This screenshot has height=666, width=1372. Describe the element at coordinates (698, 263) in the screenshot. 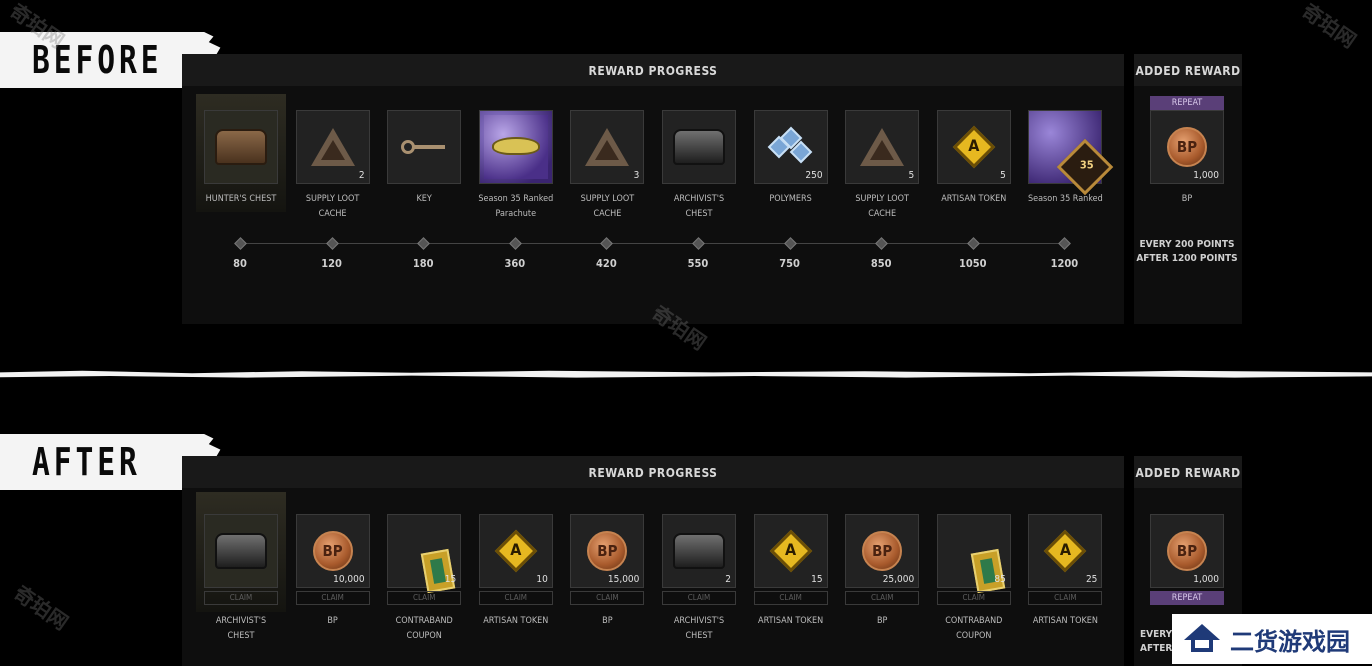

I see `points-label: 550` at that location.